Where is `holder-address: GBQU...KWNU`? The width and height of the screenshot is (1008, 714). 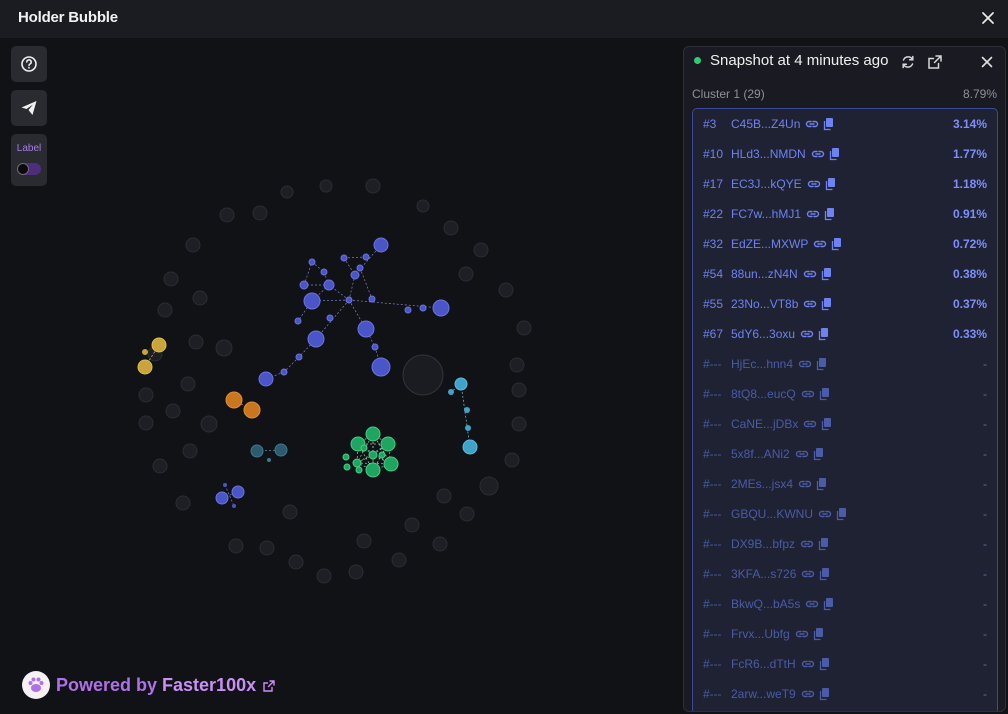 holder-address: GBQU...KWNU is located at coordinates (772, 514).